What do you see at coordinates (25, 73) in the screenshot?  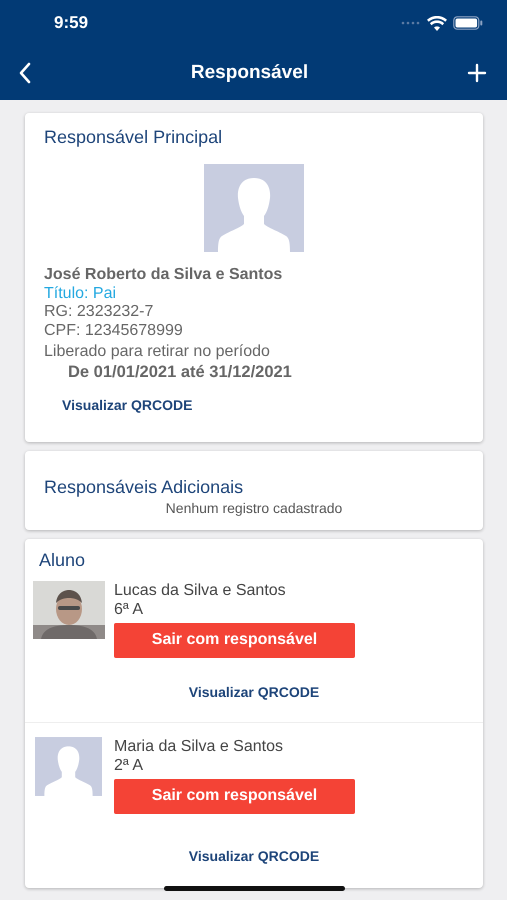 I see `back-icon` at bounding box center [25, 73].